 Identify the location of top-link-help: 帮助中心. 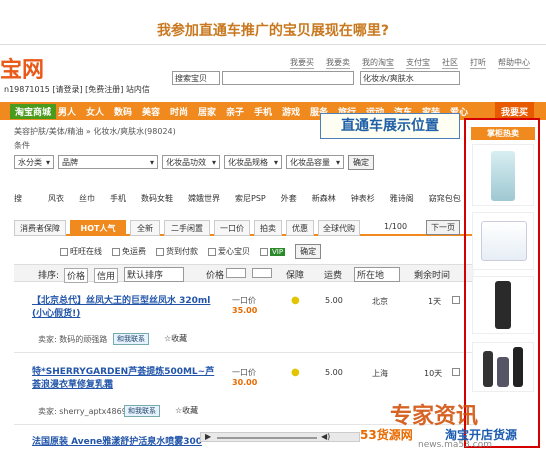
(514, 63).